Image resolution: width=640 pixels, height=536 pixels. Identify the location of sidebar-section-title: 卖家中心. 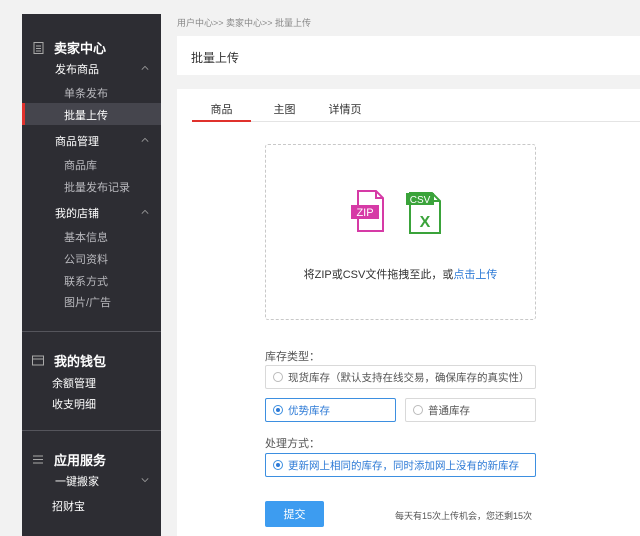
(80, 48).